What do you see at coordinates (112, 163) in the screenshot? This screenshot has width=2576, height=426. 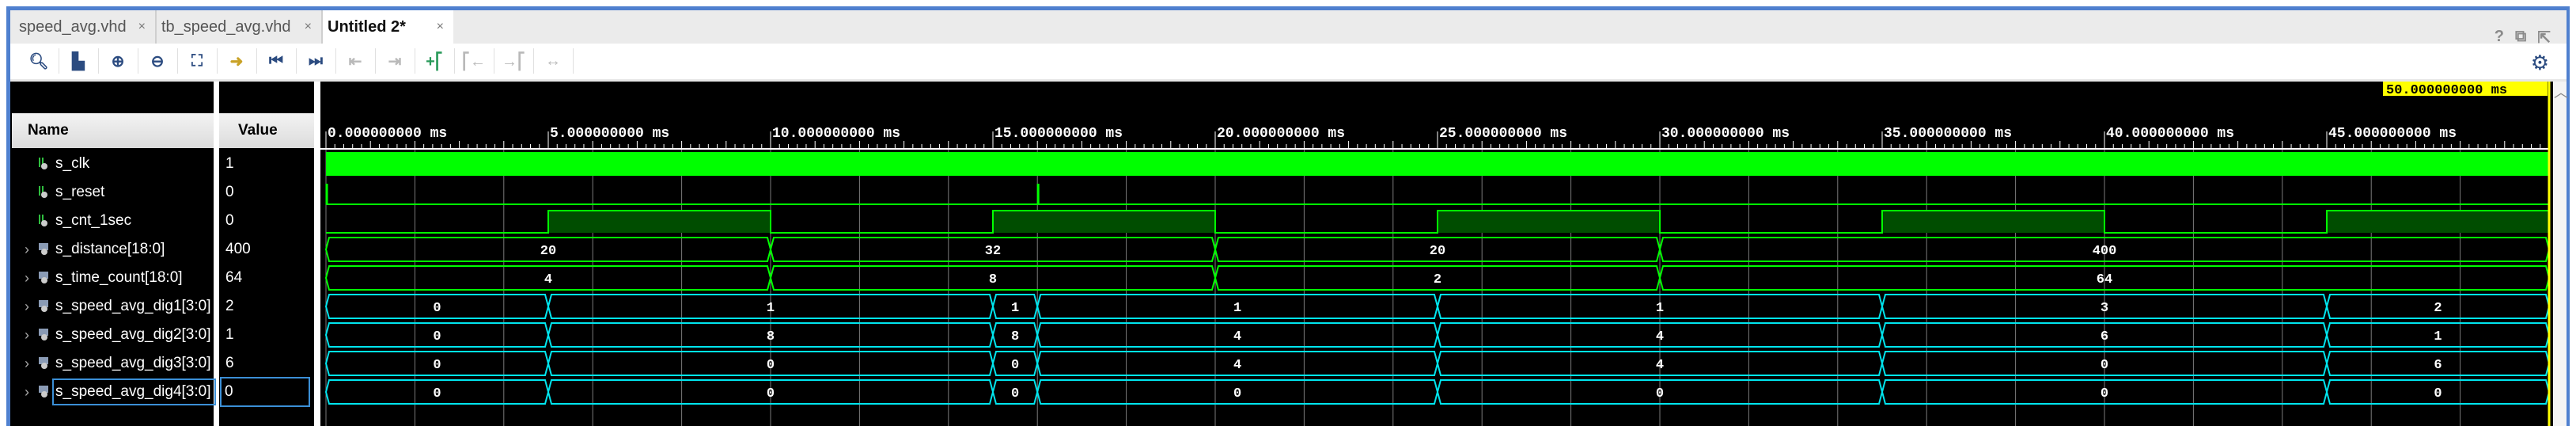 I see `signal-row-s-clk: s_clk` at bounding box center [112, 163].